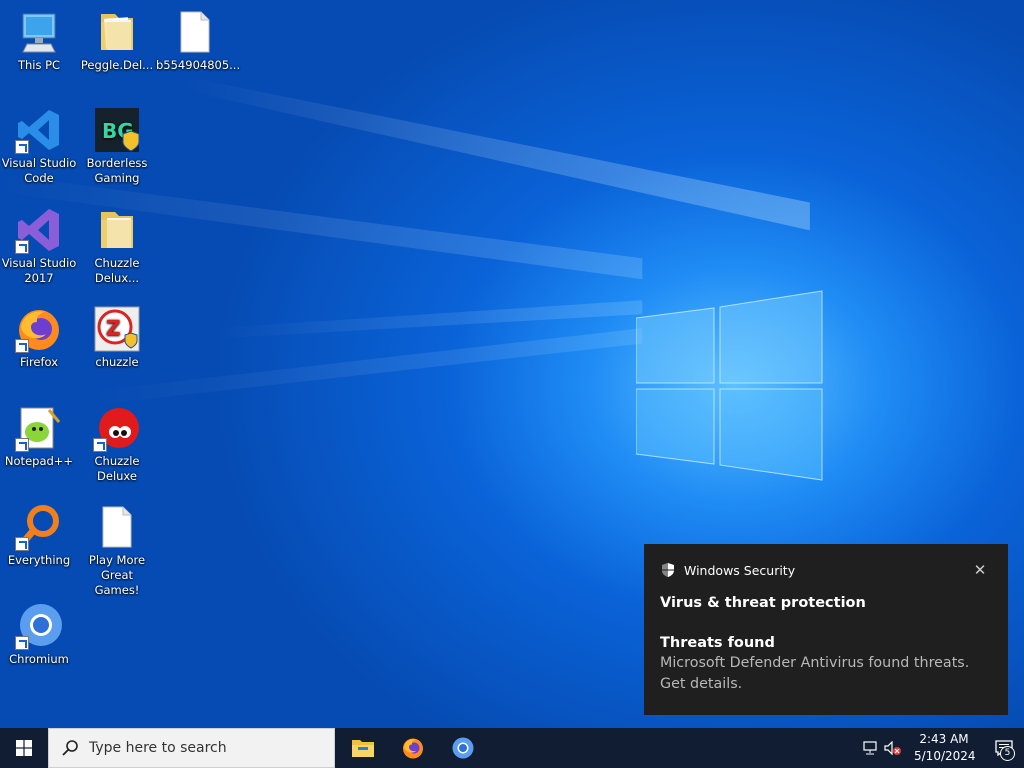  I want to click on desktop-icon-label: Everything, so click(39, 560).